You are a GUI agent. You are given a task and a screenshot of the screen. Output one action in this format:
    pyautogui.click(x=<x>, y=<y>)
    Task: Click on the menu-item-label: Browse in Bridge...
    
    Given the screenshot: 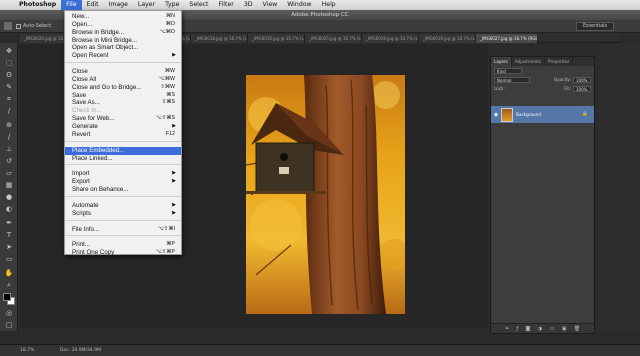 What is the action you would take?
    pyautogui.click(x=98, y=32)
    